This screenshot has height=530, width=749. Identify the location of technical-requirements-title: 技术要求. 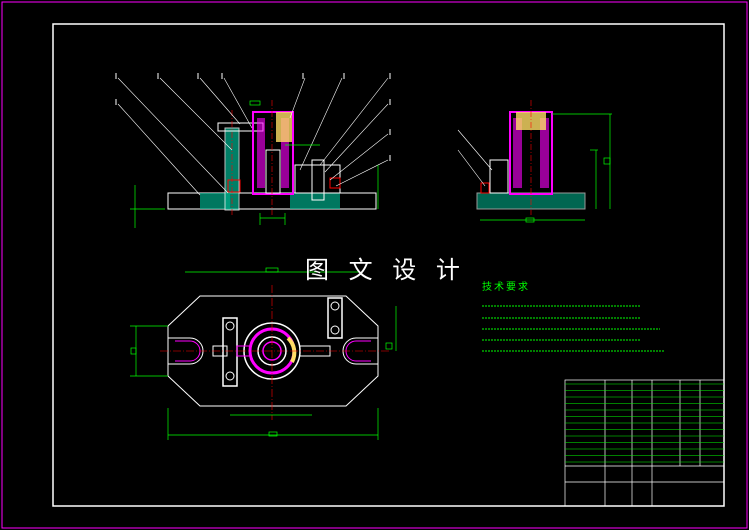
(506, 287).